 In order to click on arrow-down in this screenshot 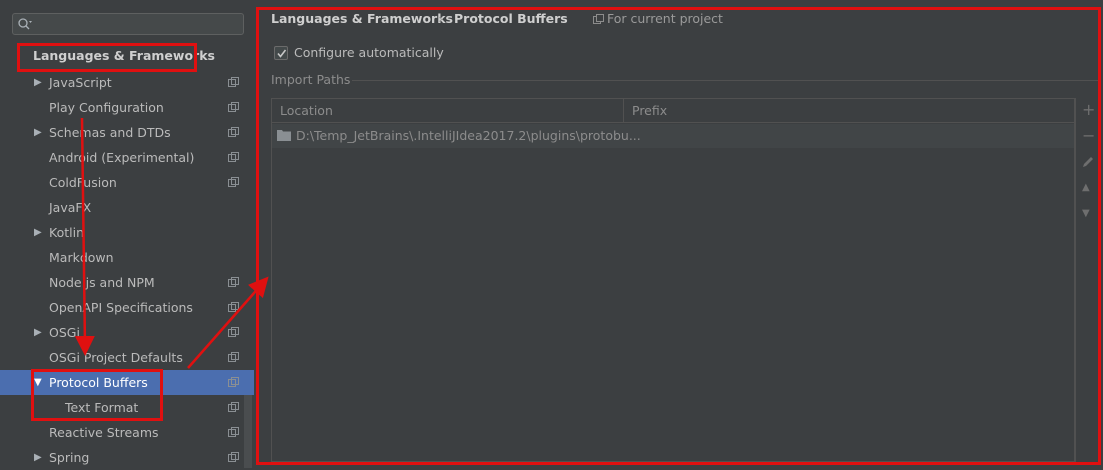, I will do `click(84, 236)`.